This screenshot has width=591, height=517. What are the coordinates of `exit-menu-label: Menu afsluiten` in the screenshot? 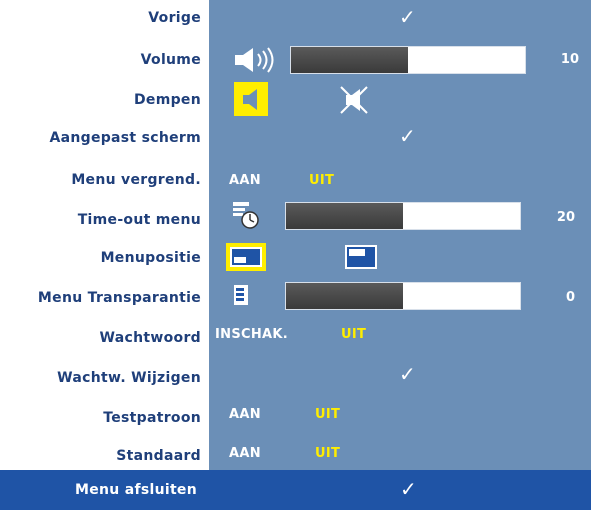 It's located at (135, 490).